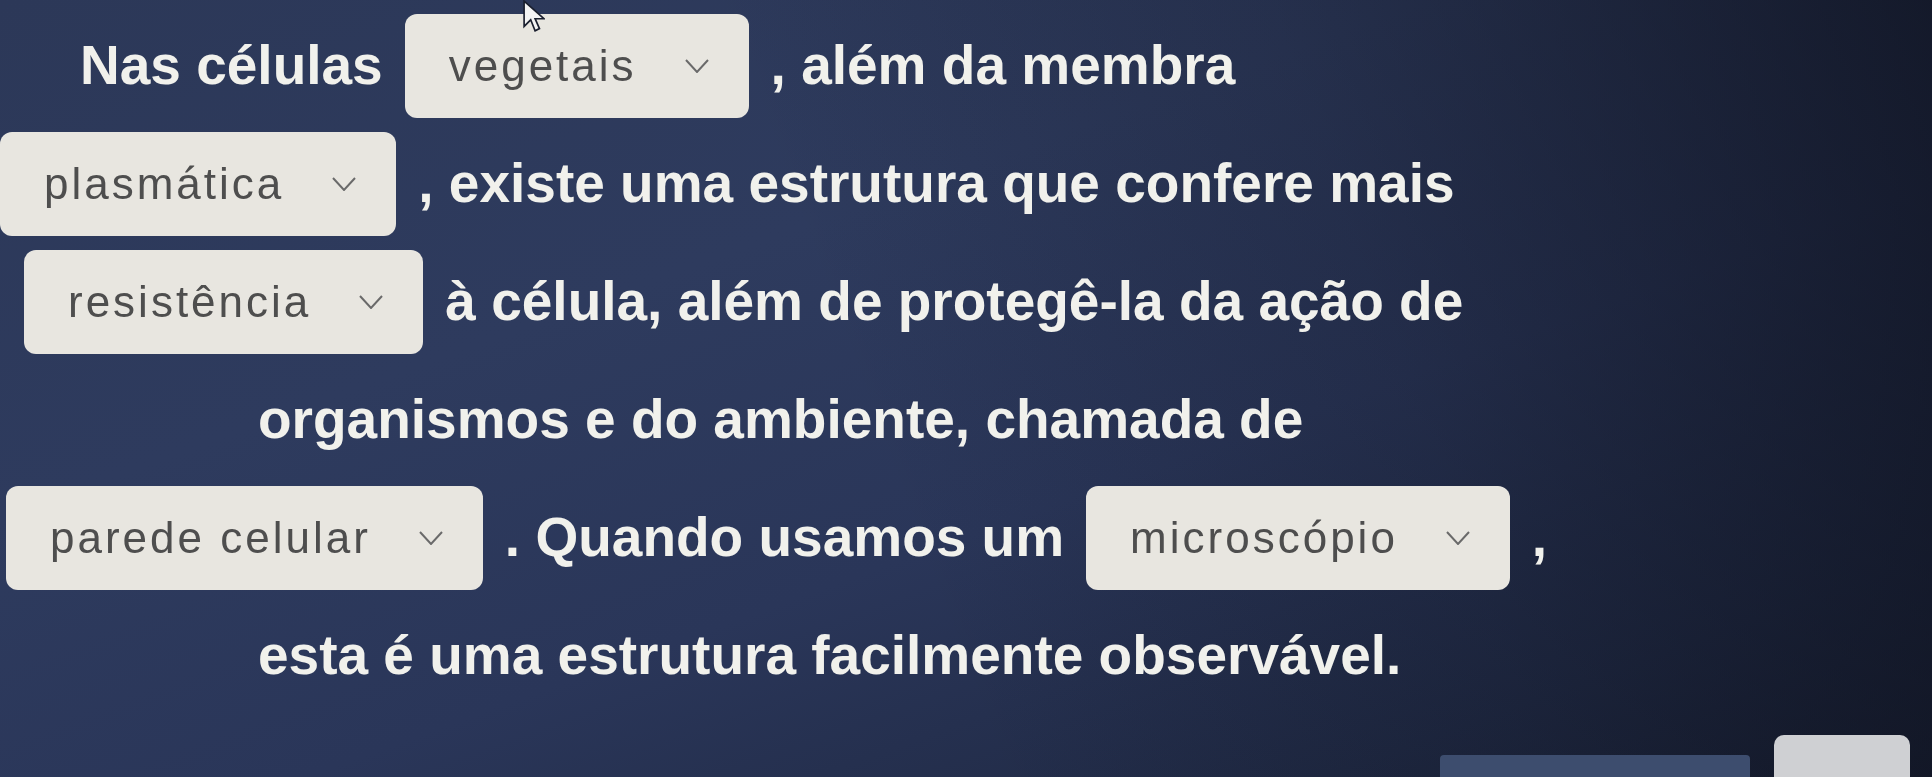 This screenshot has width=1932, height=777. Describe the element at coordinates (244, 538) in the screenshot. I see `answer-dropdown: parede celular` at that location.